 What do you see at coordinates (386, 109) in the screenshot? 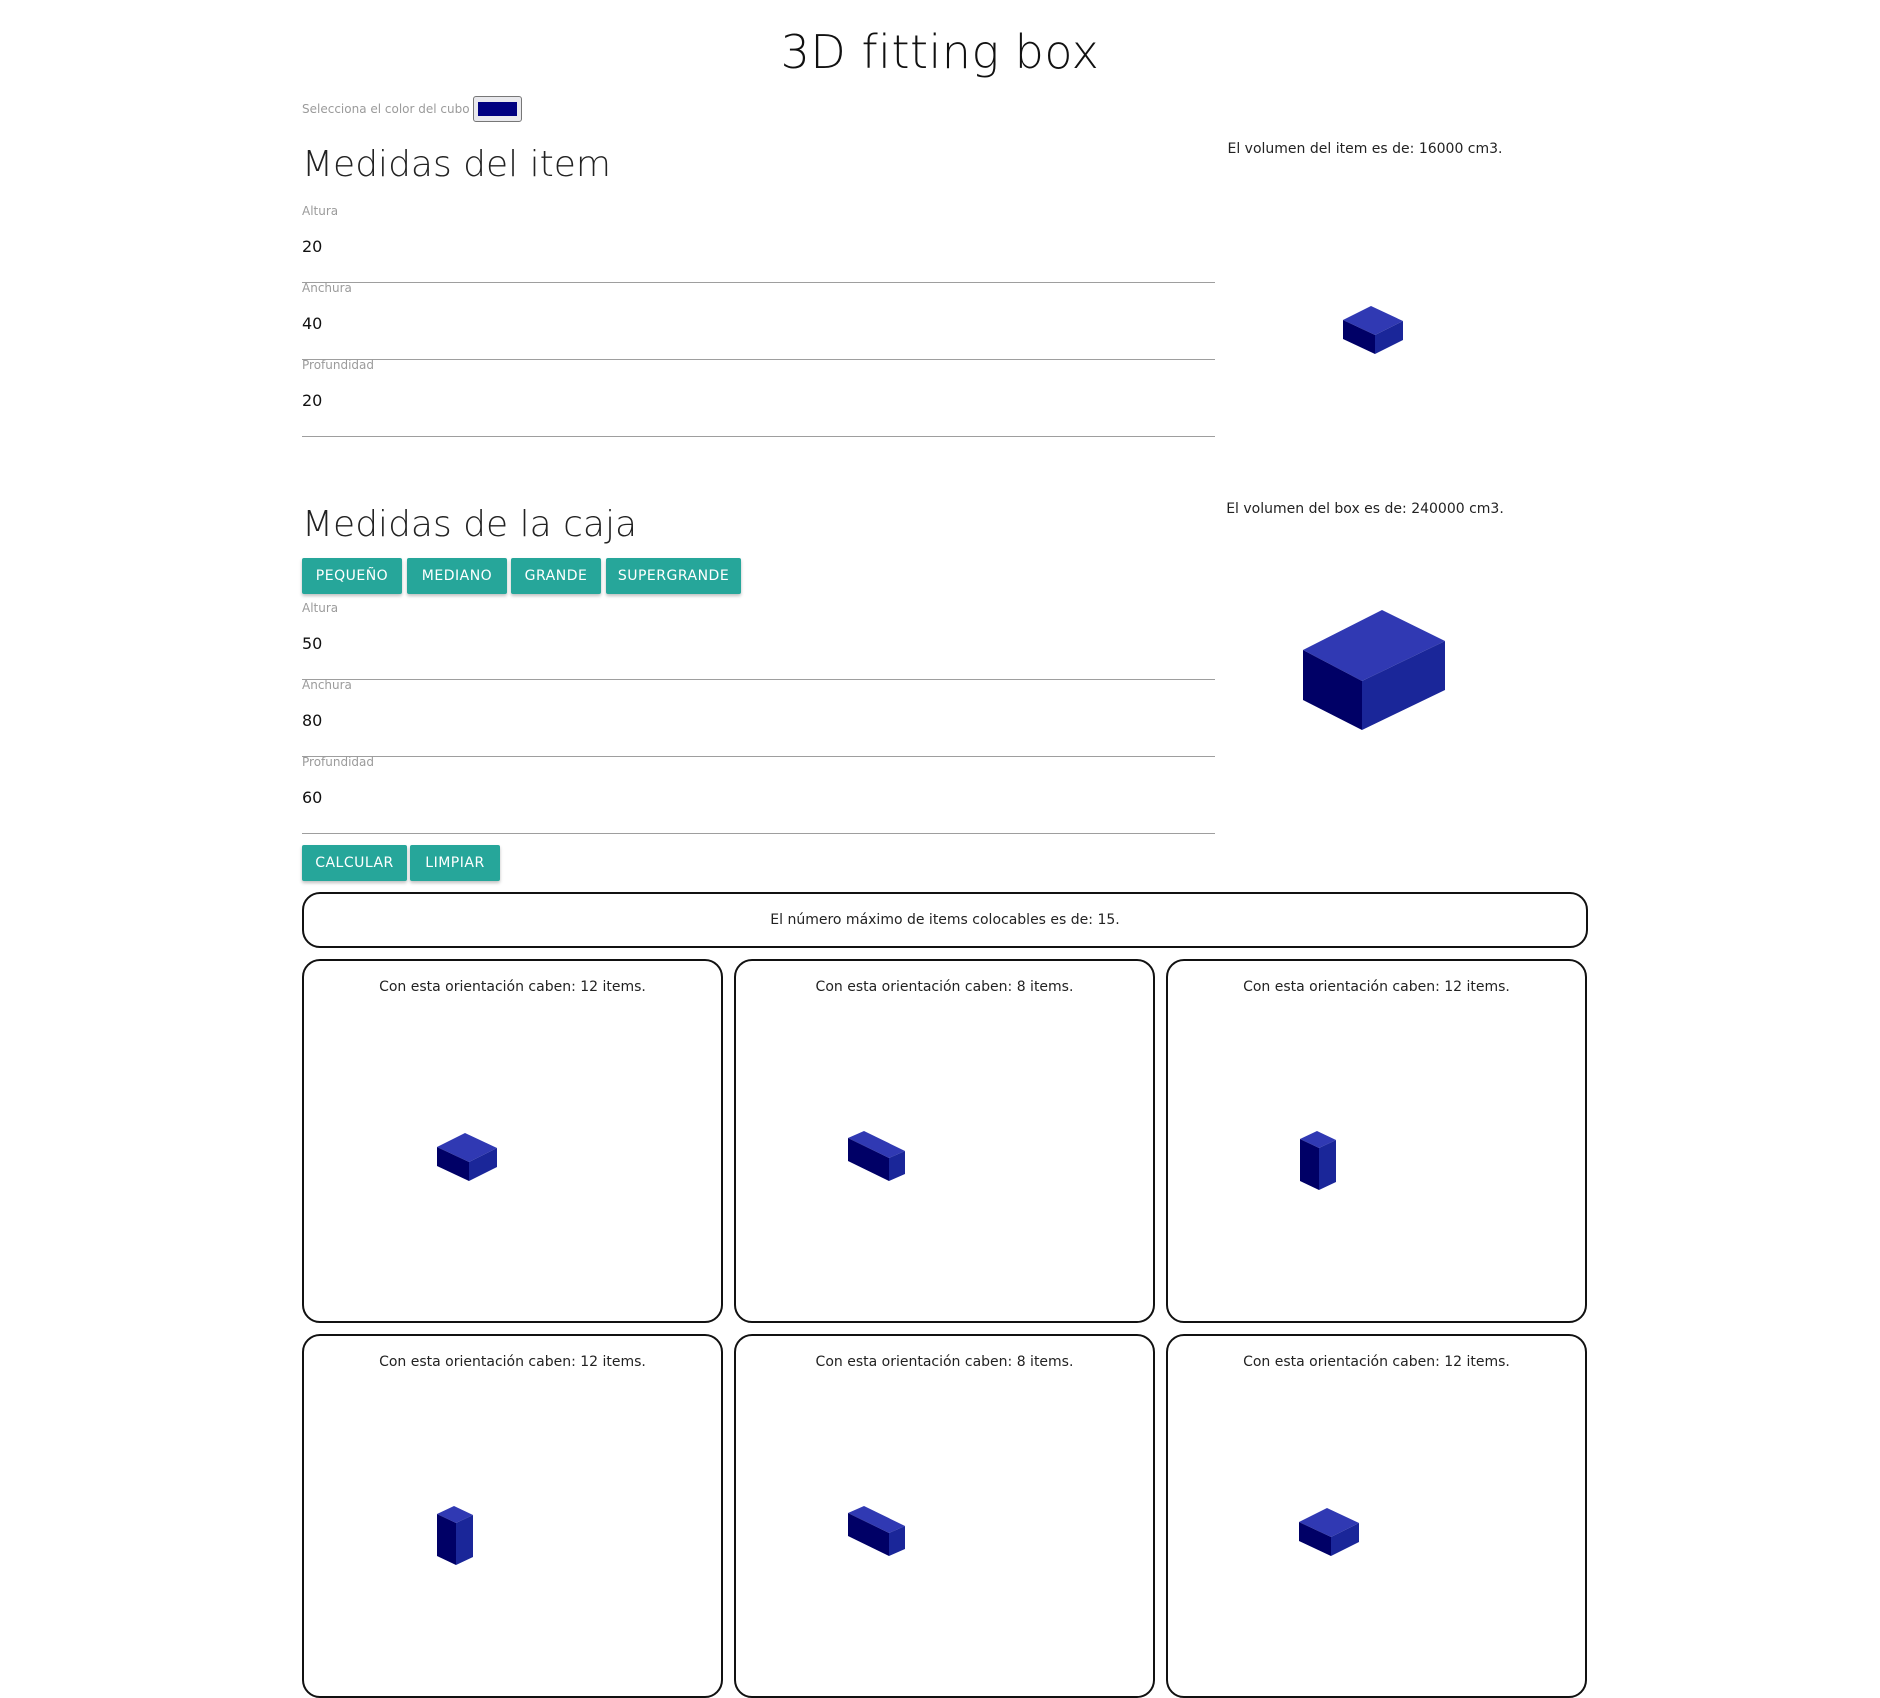
I see `color-picker-label: Selecciona el color del cubo` at bounding box center [386, 109].